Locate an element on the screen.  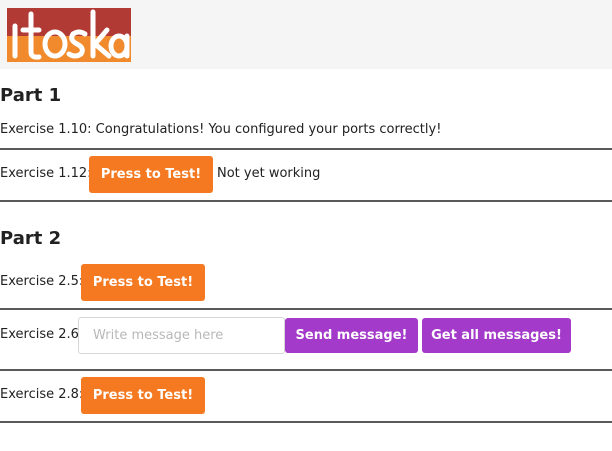
part-1-heading: Part 1 is located at coordinates (31, 95).